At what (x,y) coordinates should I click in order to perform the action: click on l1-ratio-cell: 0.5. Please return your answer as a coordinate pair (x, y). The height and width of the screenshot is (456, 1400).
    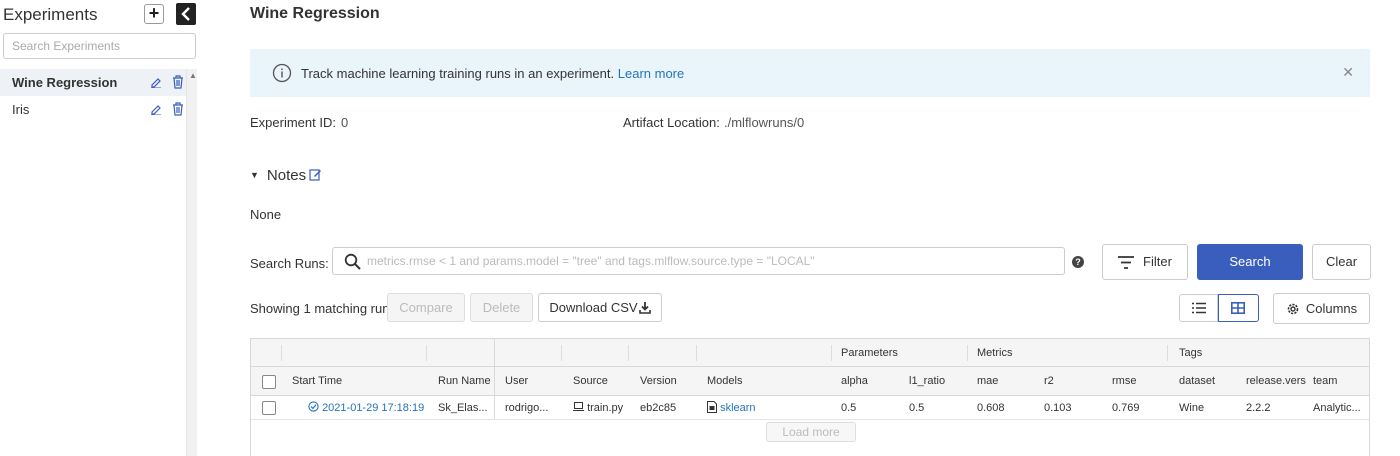
    Looking at the image, I should click on (917, 408).